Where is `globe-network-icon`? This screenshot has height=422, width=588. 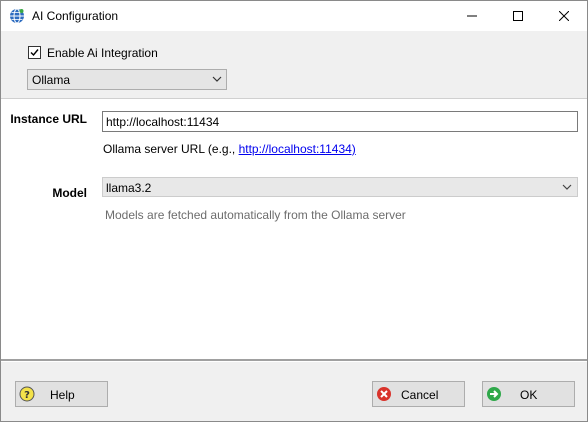 globe-network-icon is located at coordinates (17, 16).